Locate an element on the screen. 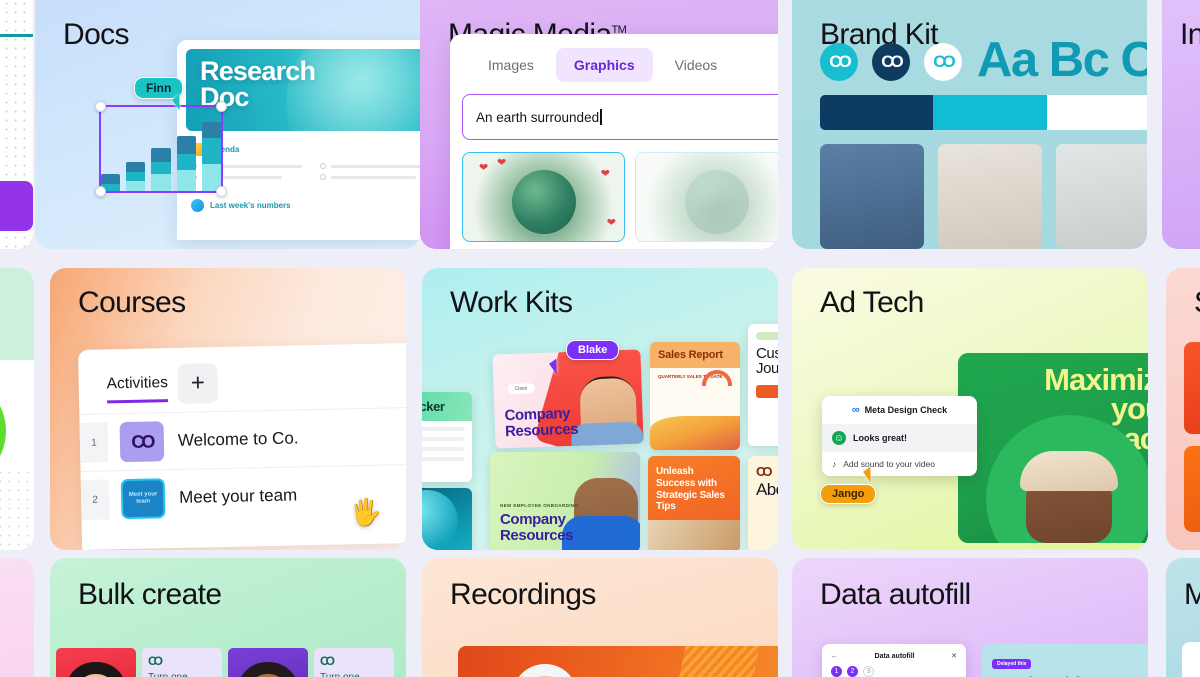 This screenshot has height=677, width=1200. list-item-number: 2 is located at coordinates (95, 499).